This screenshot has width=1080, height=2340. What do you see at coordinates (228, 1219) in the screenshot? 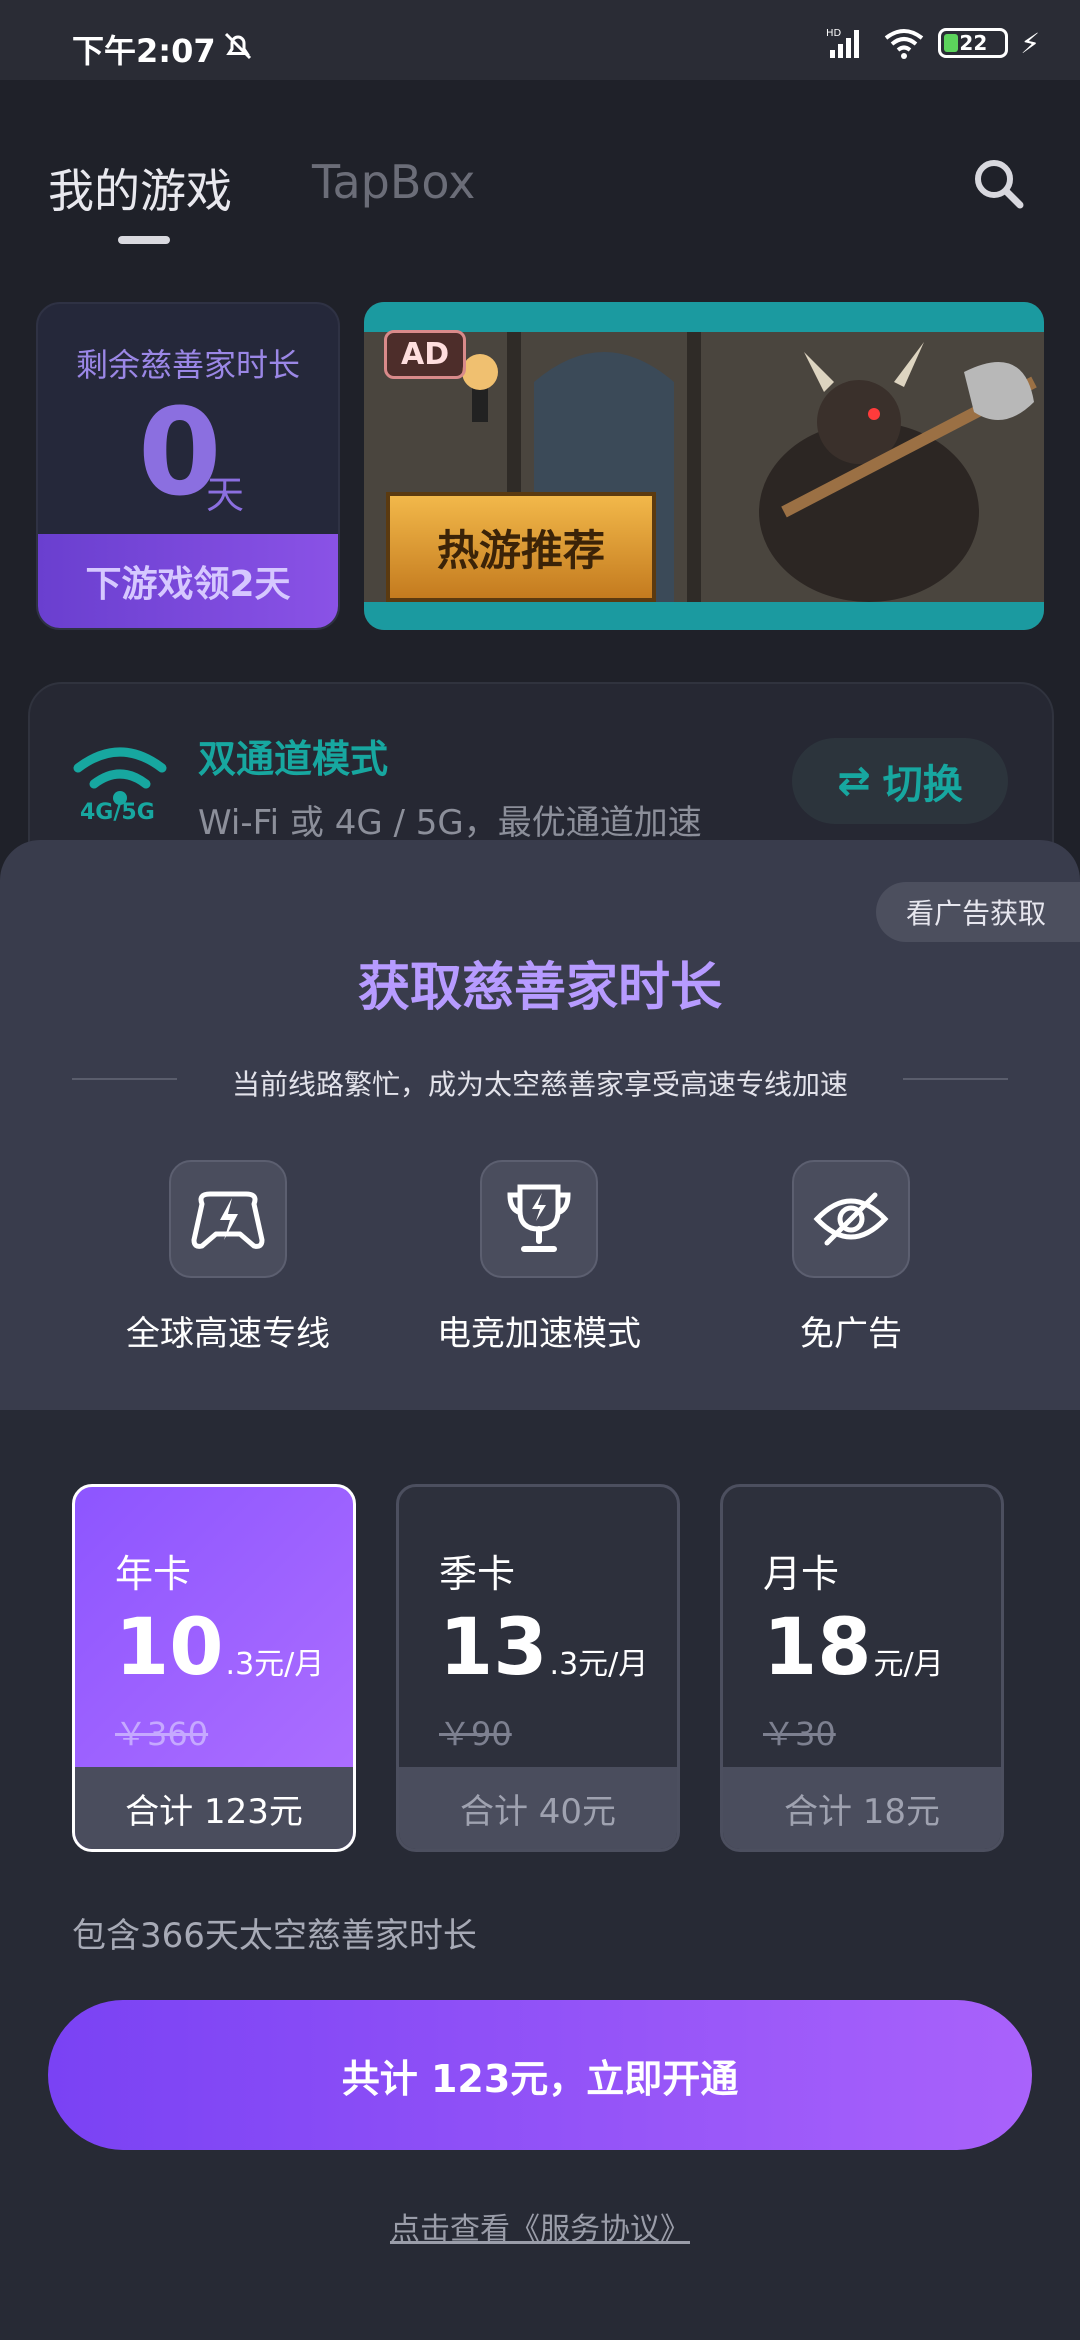
I see `gamepad-bolt-icon` at bounding box center [228, 1219].